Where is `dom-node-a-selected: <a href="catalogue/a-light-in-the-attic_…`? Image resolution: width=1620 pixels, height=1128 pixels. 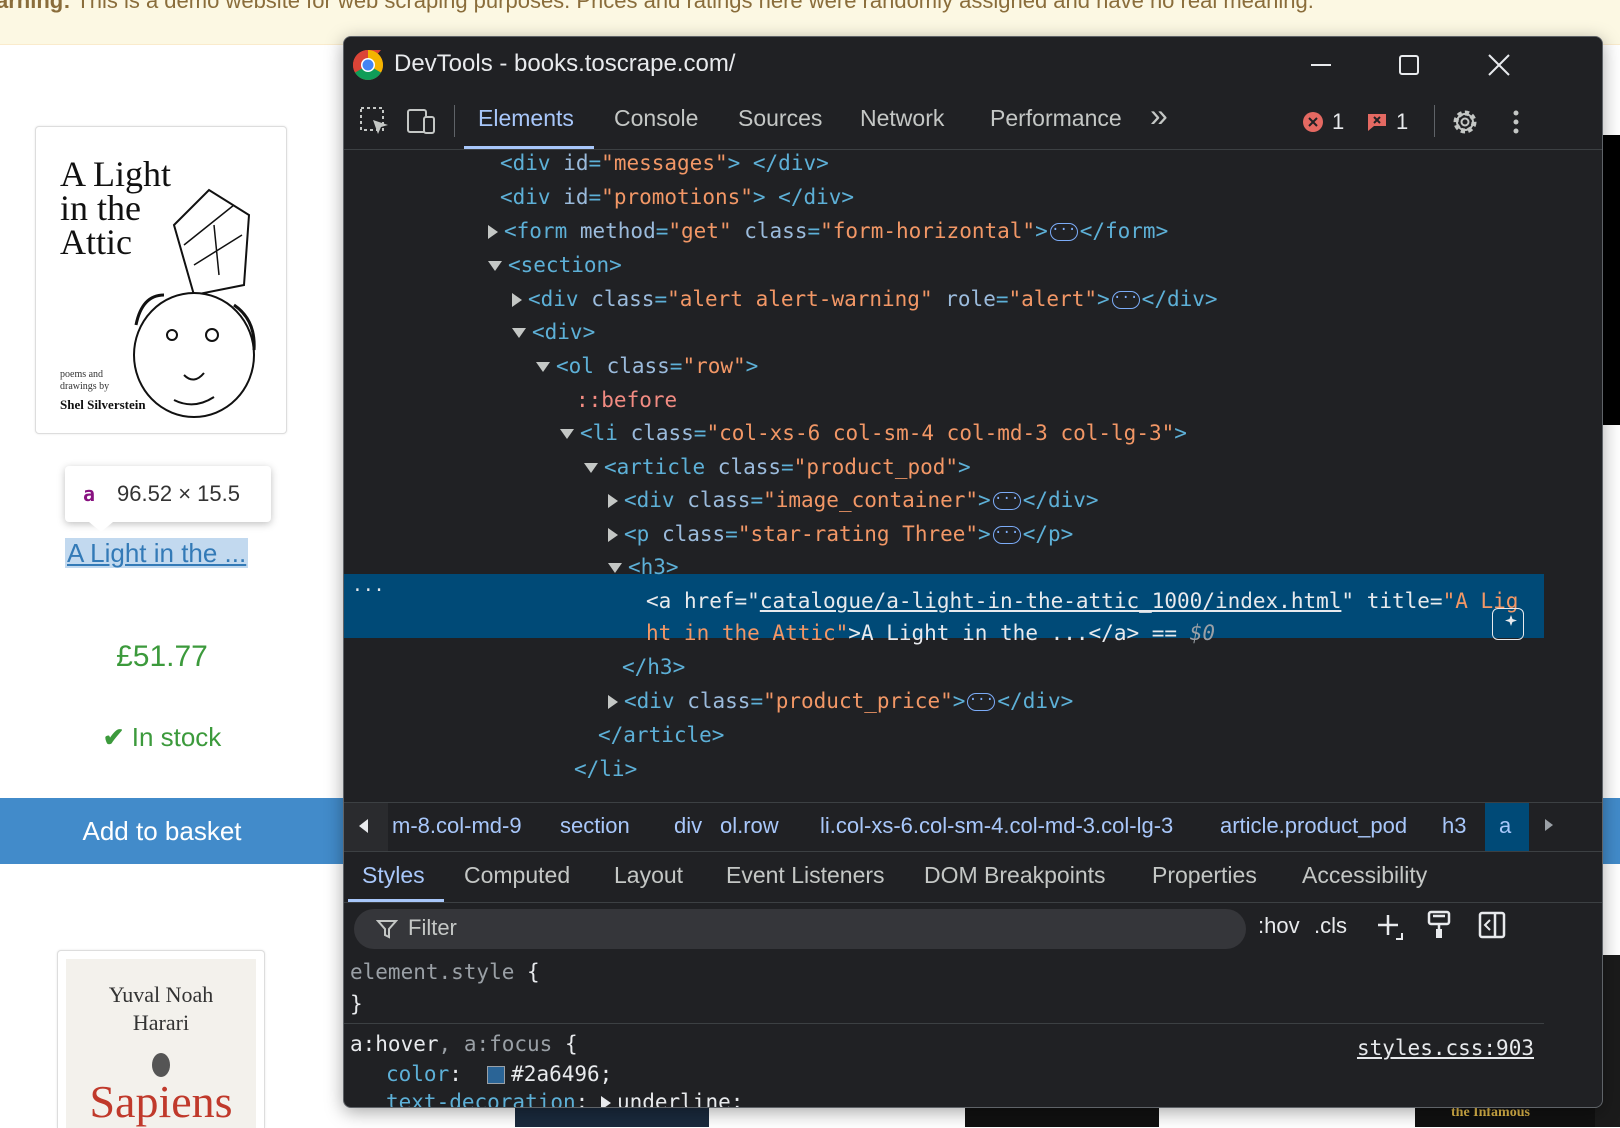
dom-node-a-selected: <a href="catalogue/a-light-in-the-attic_… is located at coordinates (1082, 601).